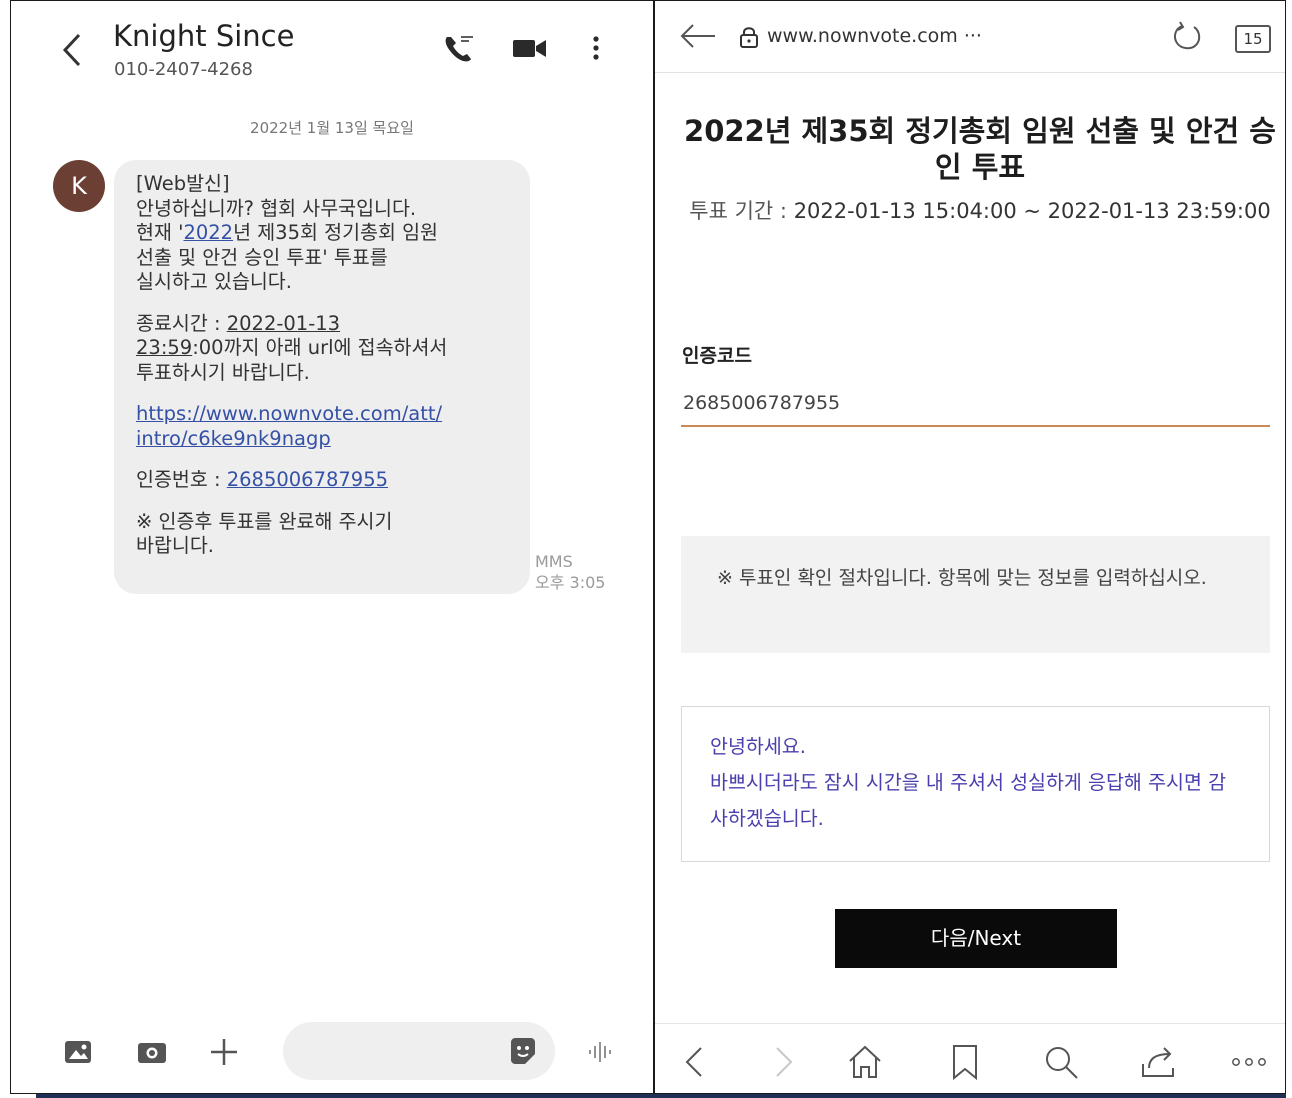  Describe the element at coordinates (419, 1051) in the screenshot. I see `message-input` at that location.